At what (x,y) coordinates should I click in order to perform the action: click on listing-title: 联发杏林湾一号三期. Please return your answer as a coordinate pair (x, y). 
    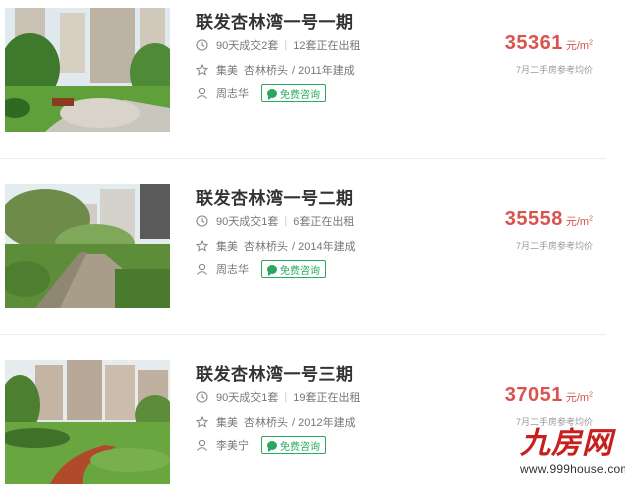
    Looking at the image, I should click on (275, 372).